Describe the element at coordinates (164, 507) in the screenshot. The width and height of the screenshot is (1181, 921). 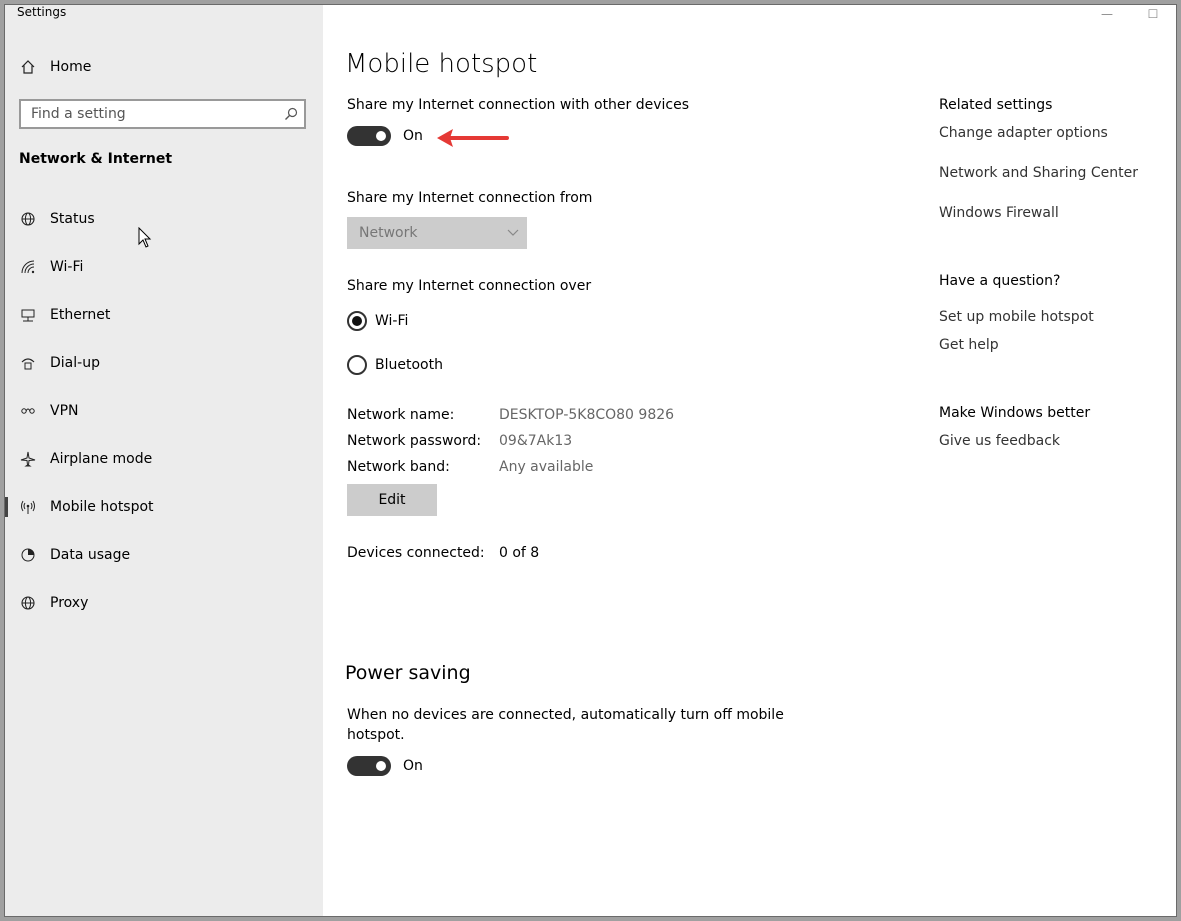
I see `sidebar-item-mobile-hotspot: Mobile hotspot` at that location.